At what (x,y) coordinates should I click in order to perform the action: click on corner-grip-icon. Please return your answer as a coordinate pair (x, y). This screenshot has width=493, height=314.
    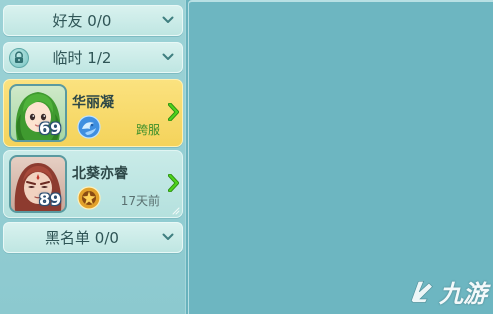
    Looking at the image, I should click on (176, 211).